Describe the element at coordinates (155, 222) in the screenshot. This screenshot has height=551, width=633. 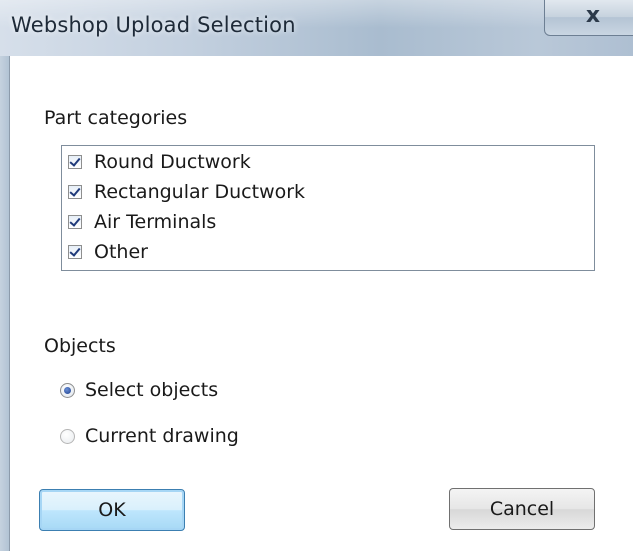
I see `list-item-label: Air Terminals` at that location.